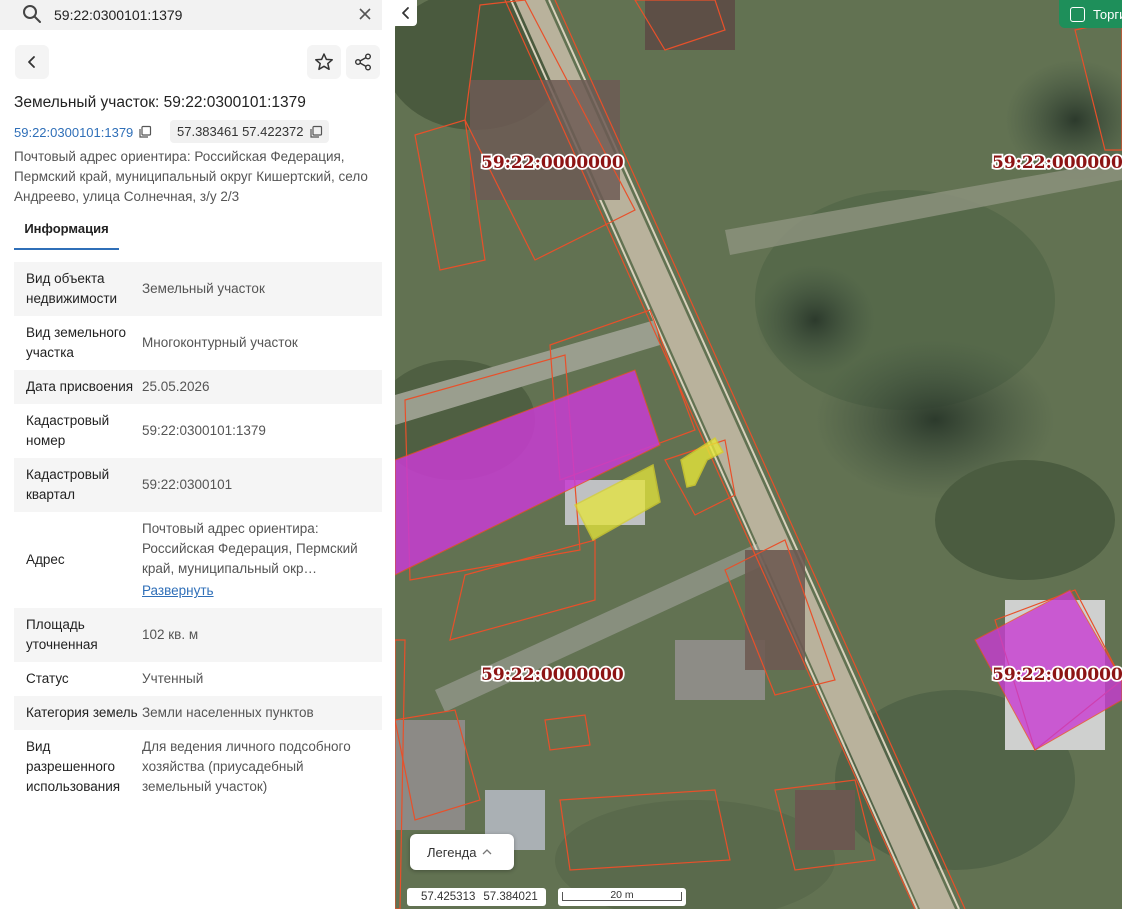 This screenshot has width=1122, height=909. I want to click on info-value: 59:22:0300101, so click(187, 484).